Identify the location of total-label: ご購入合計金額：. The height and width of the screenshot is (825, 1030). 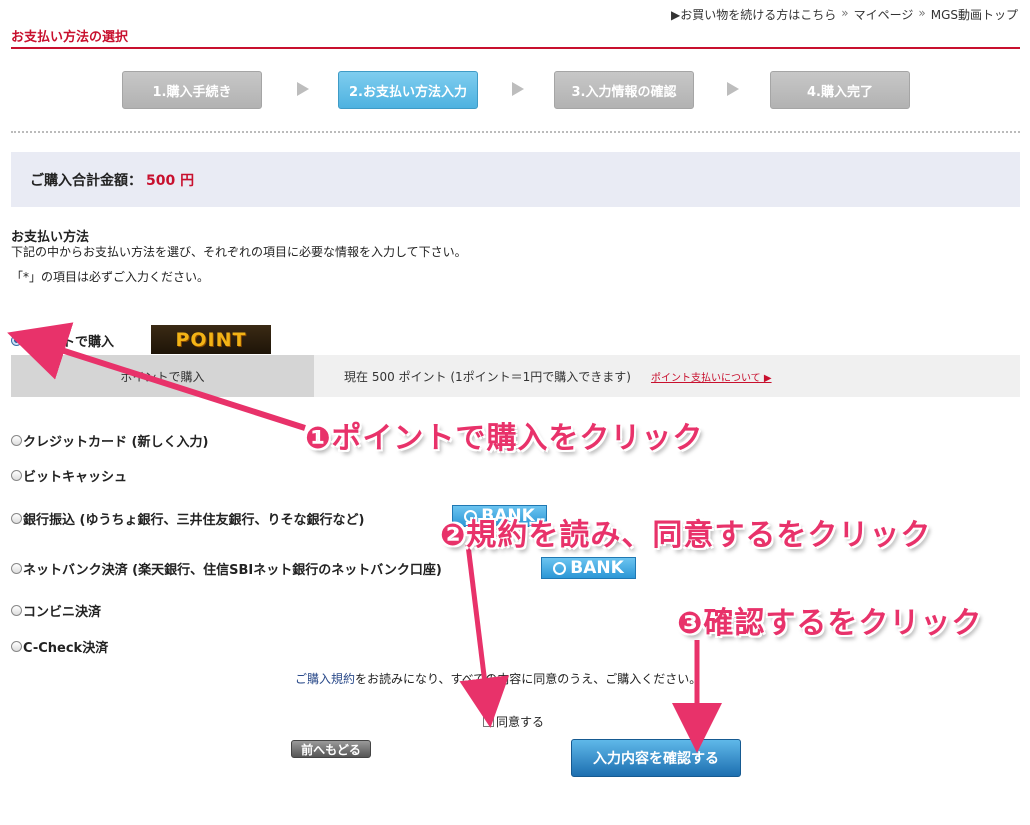
(86, 180).